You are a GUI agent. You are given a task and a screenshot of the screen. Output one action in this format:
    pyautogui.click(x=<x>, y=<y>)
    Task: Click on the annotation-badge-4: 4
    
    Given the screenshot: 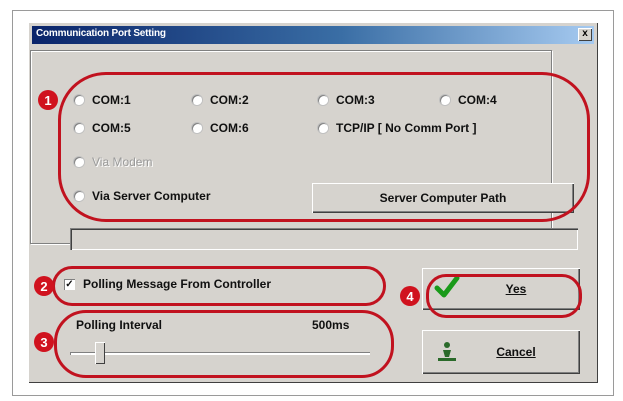 What is the action you would take?
    pyautogui.click(x=410, y=296)
    